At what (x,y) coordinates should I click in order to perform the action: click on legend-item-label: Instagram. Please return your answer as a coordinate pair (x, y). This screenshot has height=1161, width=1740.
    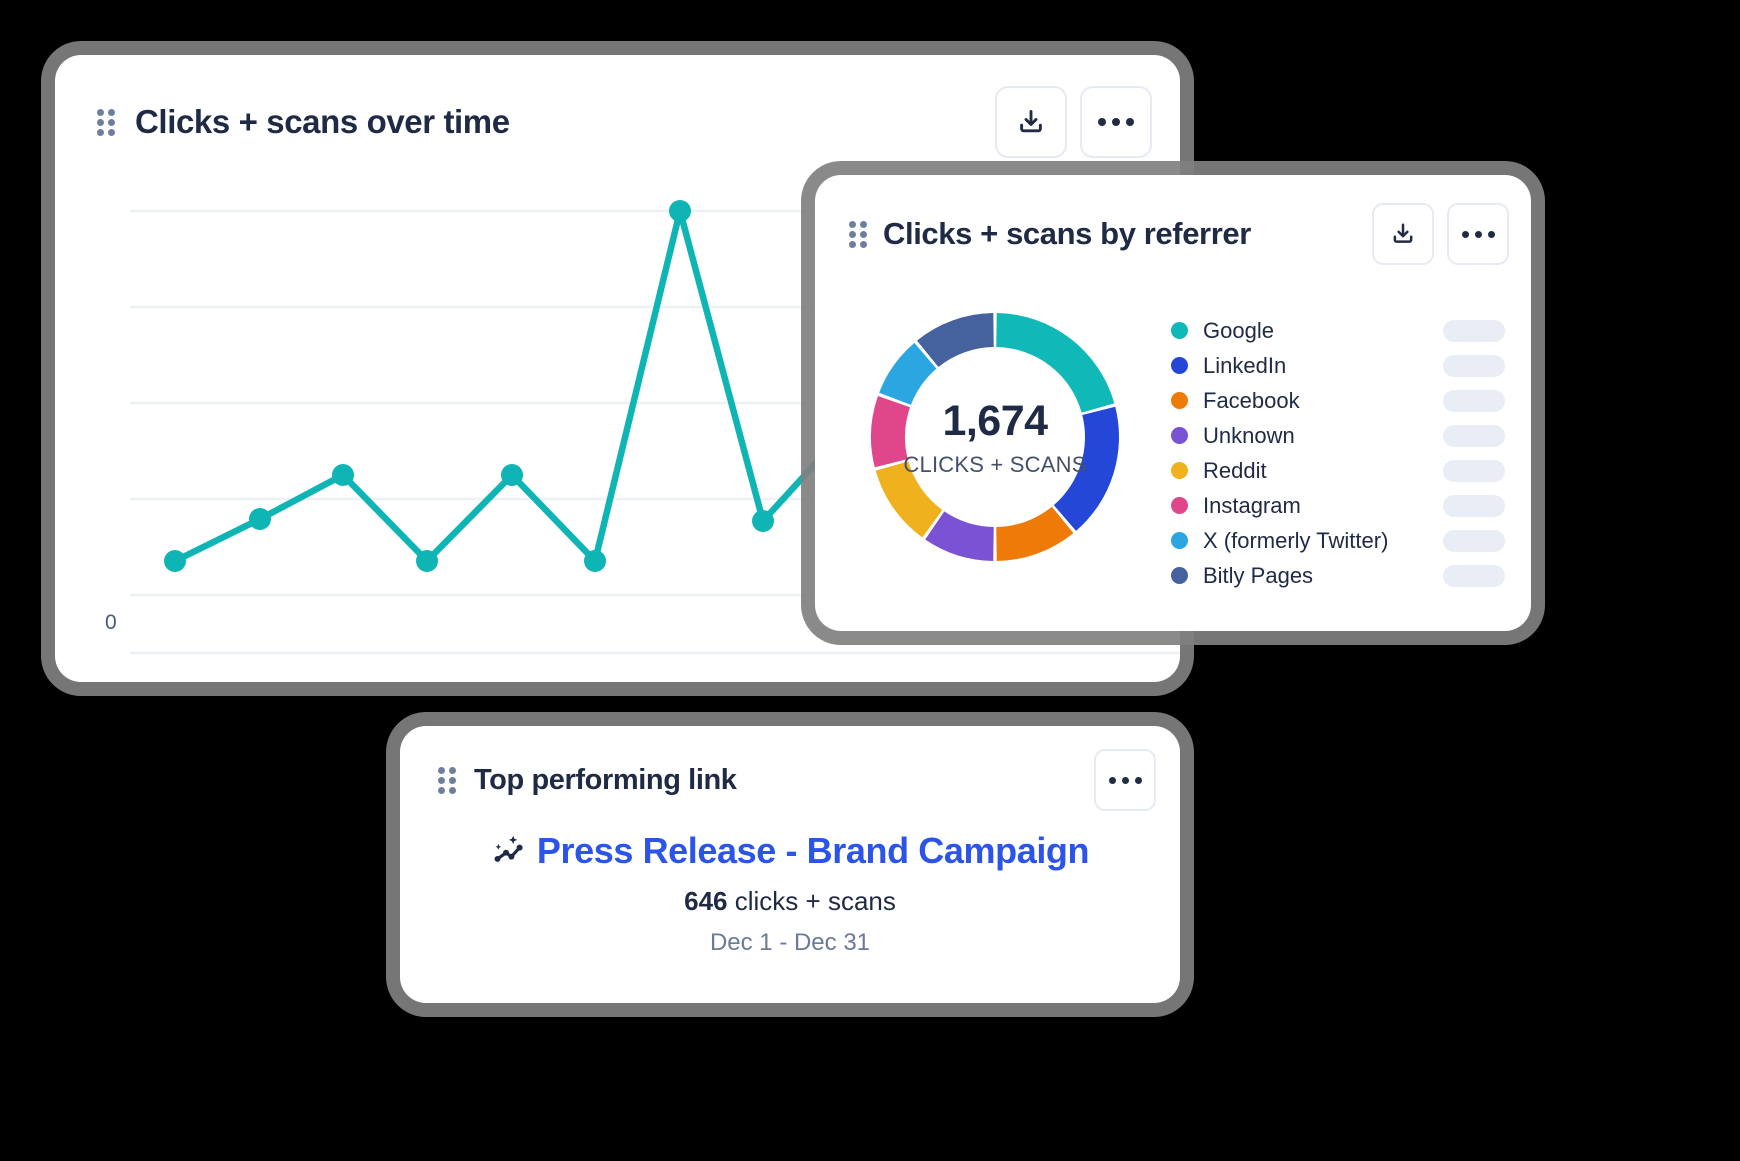
    Looking at the image, I should click on (1252, 505).